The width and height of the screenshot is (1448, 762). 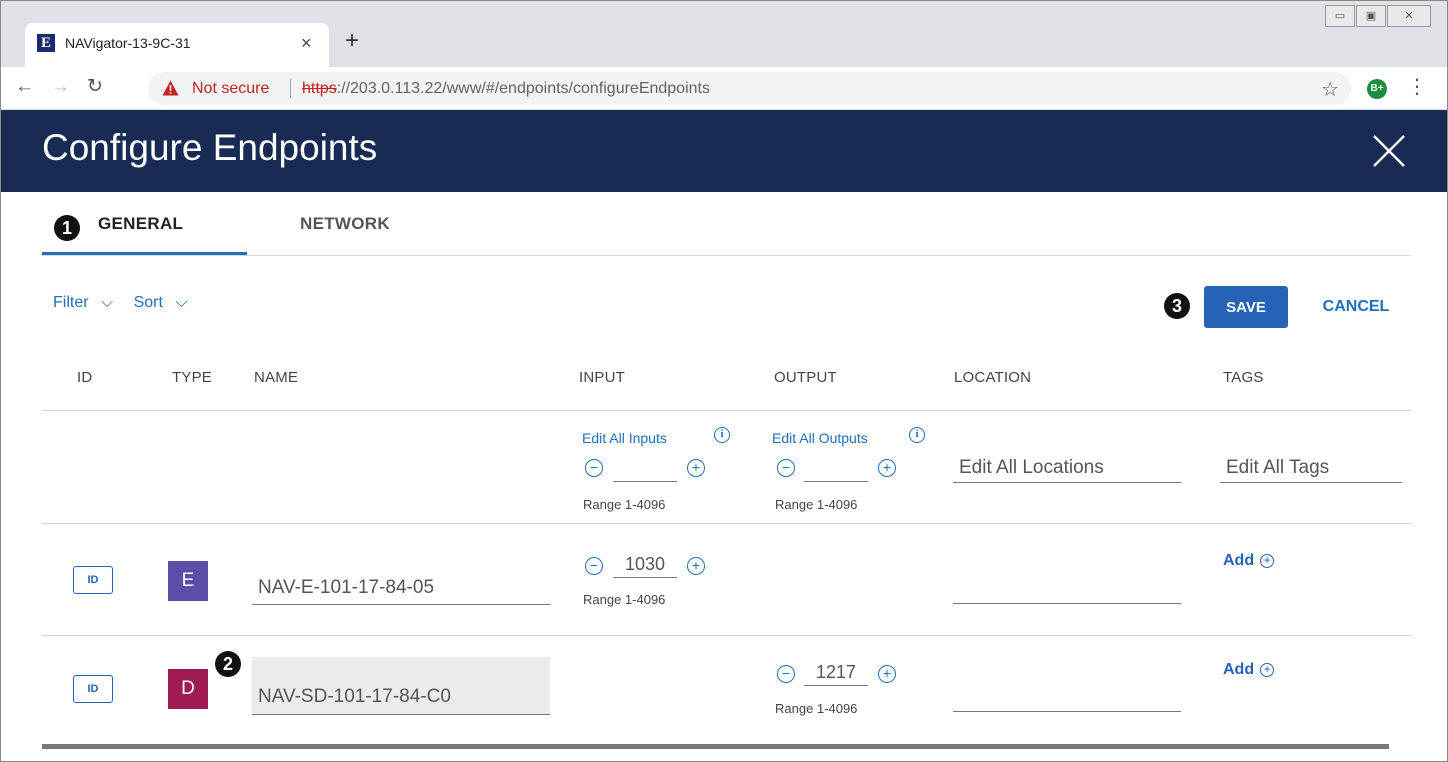 I want to click on minimize-icon: ▭, so click(x=1340, y=16).